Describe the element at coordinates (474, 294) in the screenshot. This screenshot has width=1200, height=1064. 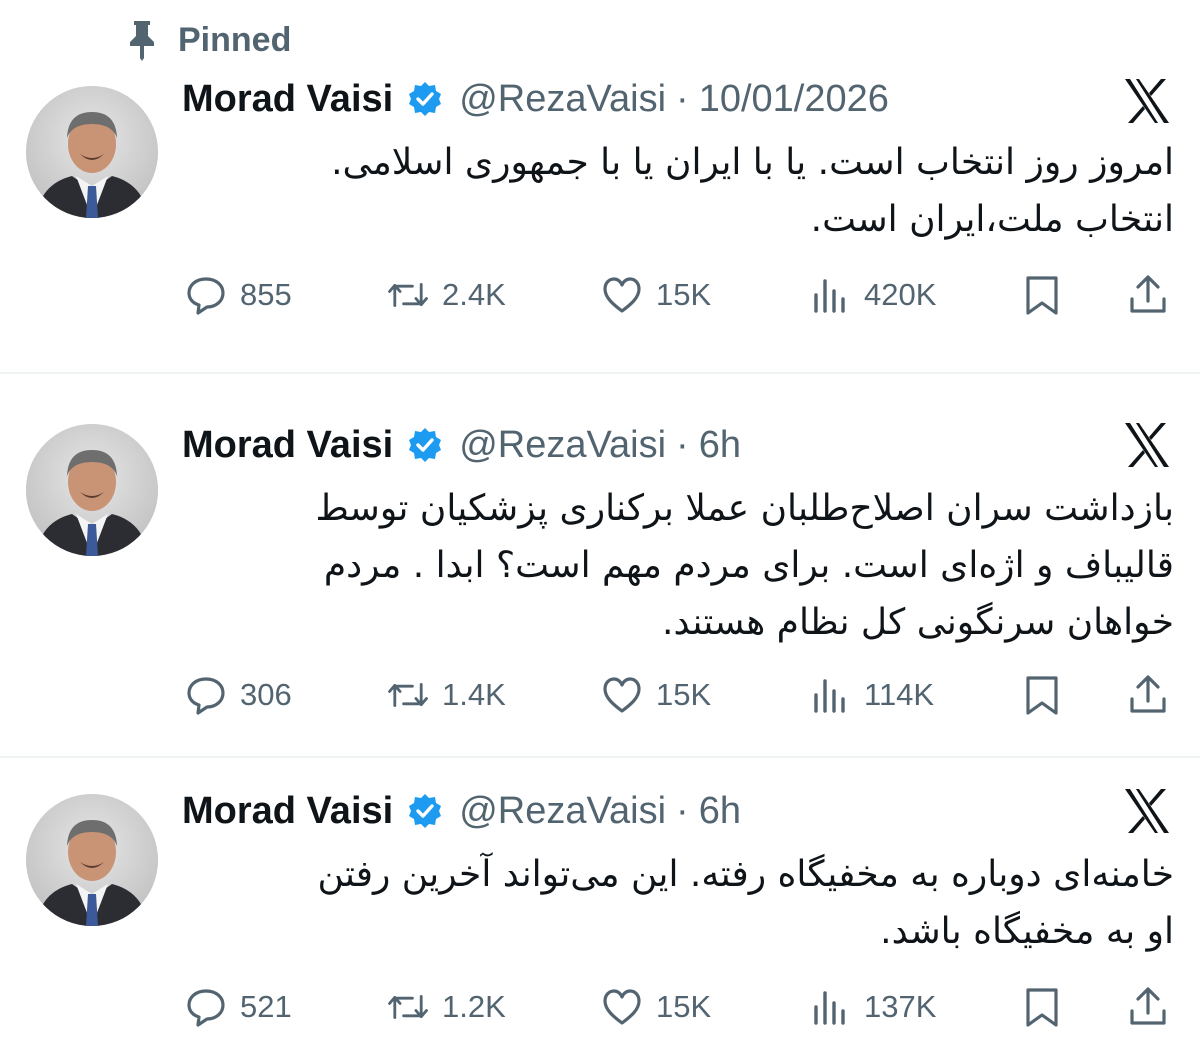
I see `repost-count: 2.4K` at that location.